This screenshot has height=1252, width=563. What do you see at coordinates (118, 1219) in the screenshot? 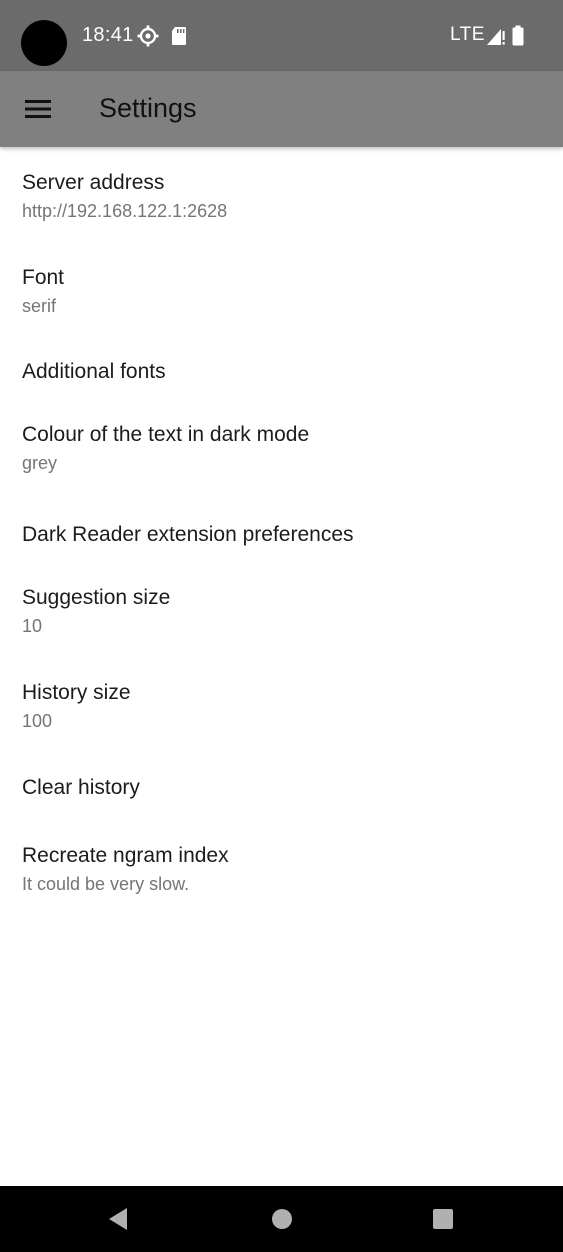
I see `back-icon` at bounding box center [118, 1219].